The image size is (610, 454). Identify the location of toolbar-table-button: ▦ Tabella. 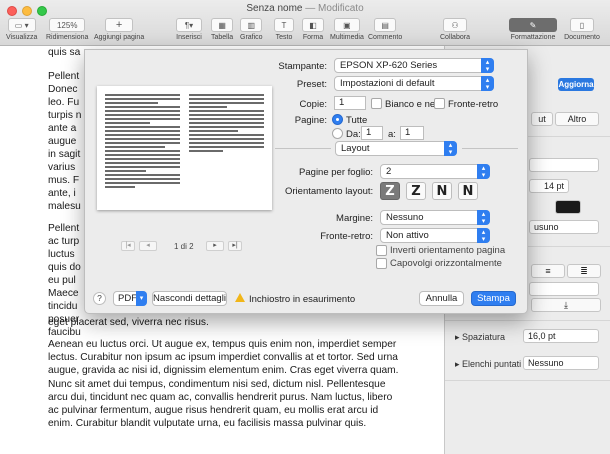
(222, 32).